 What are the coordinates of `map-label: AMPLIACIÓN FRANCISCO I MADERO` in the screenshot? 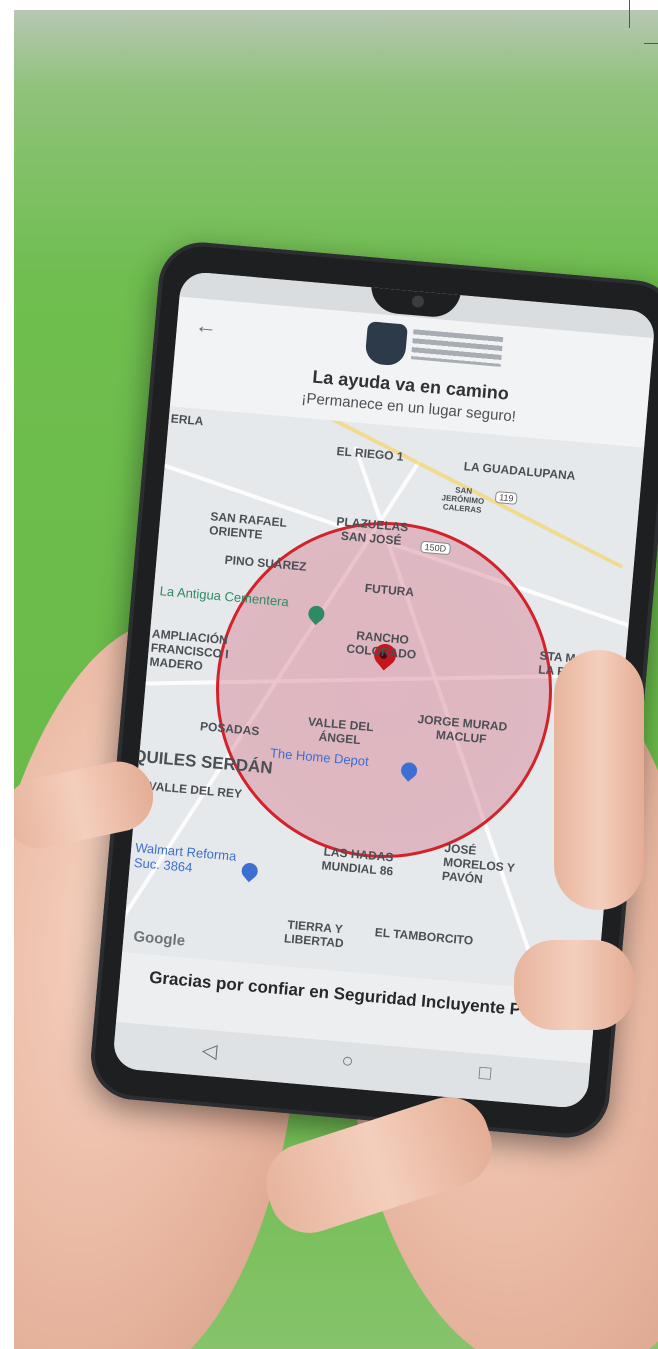 It's located at (189, 649).